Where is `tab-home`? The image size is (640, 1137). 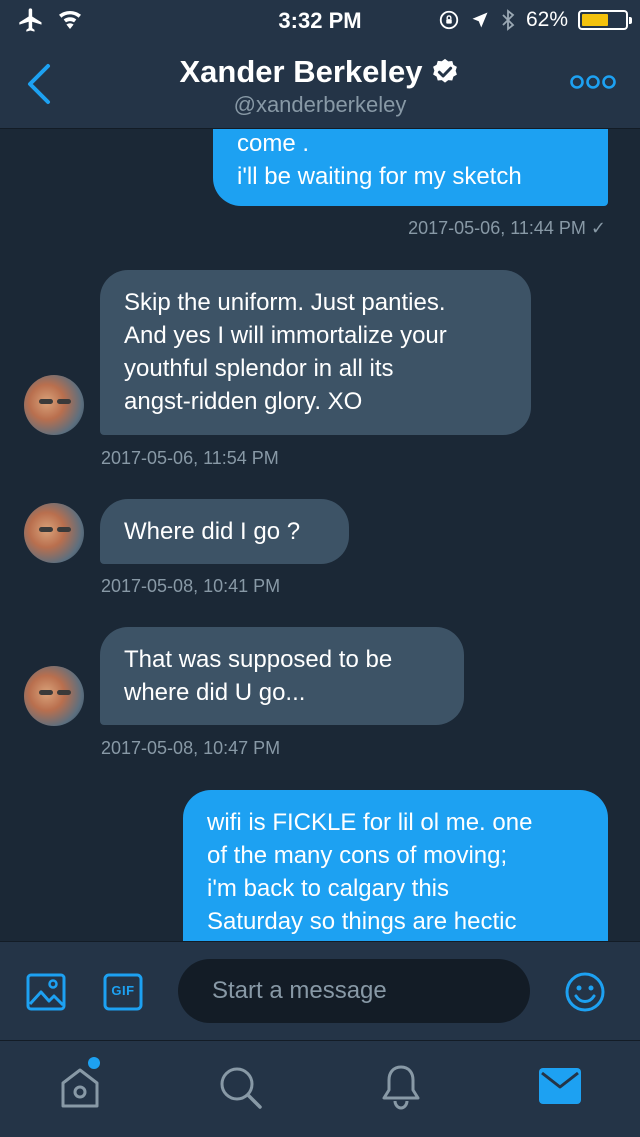
tab-home is located at coordinates (82, 1087).